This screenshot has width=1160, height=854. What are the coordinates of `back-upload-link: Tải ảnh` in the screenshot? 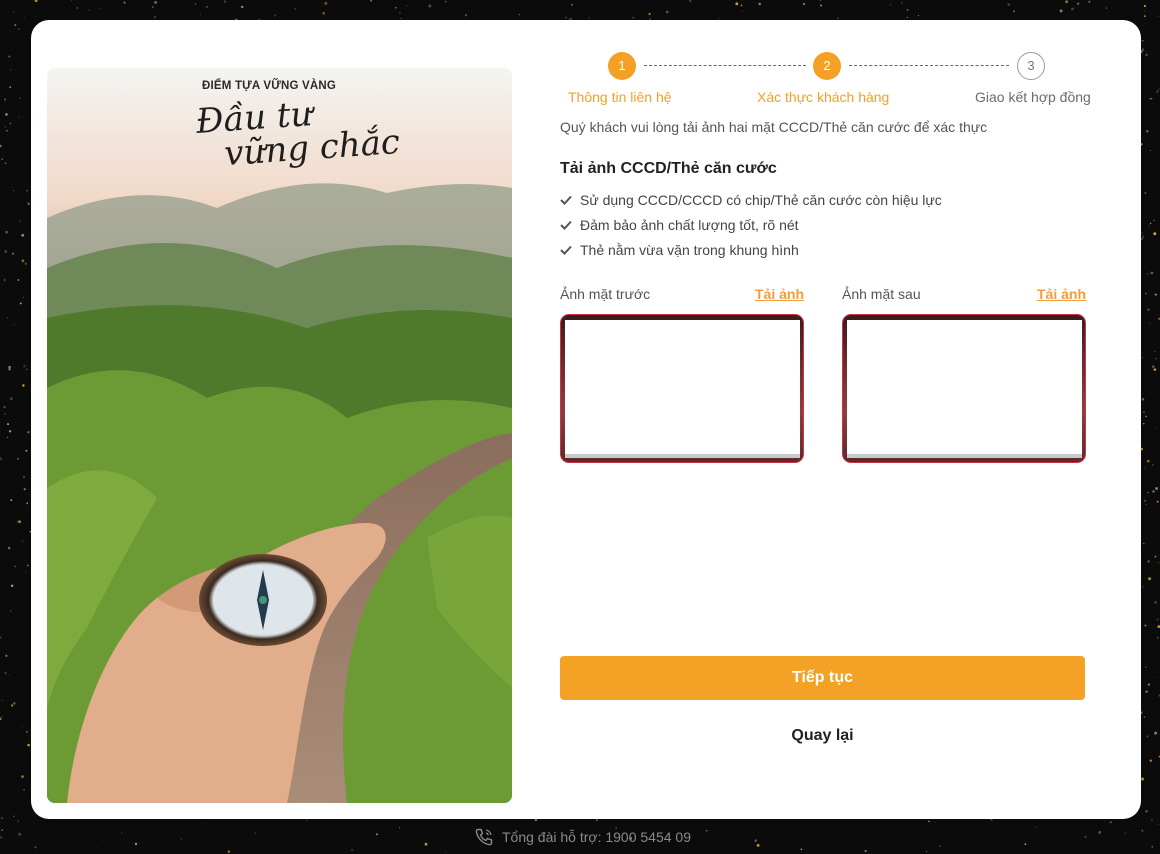 It's located at (1061, 294).